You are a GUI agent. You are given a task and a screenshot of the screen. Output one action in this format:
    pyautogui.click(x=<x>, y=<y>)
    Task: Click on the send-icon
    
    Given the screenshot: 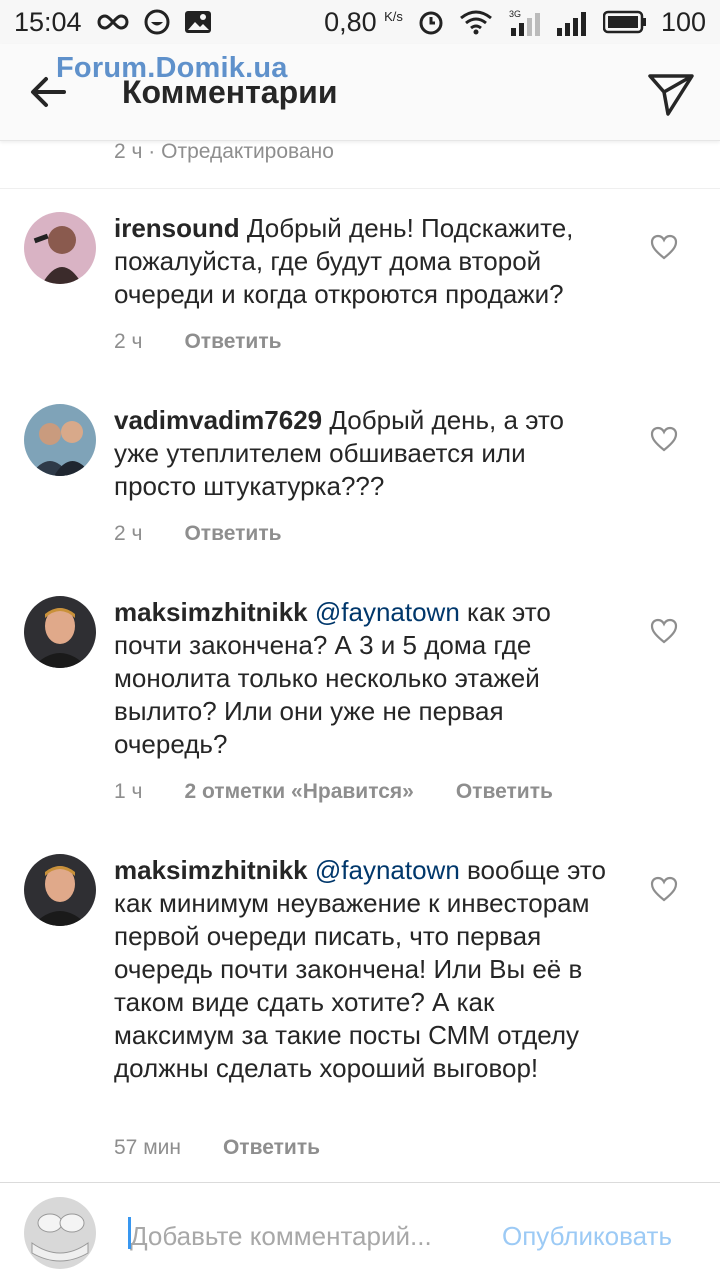 What is the action you would take?
    pyautogui.click(x=671, y=95)
    